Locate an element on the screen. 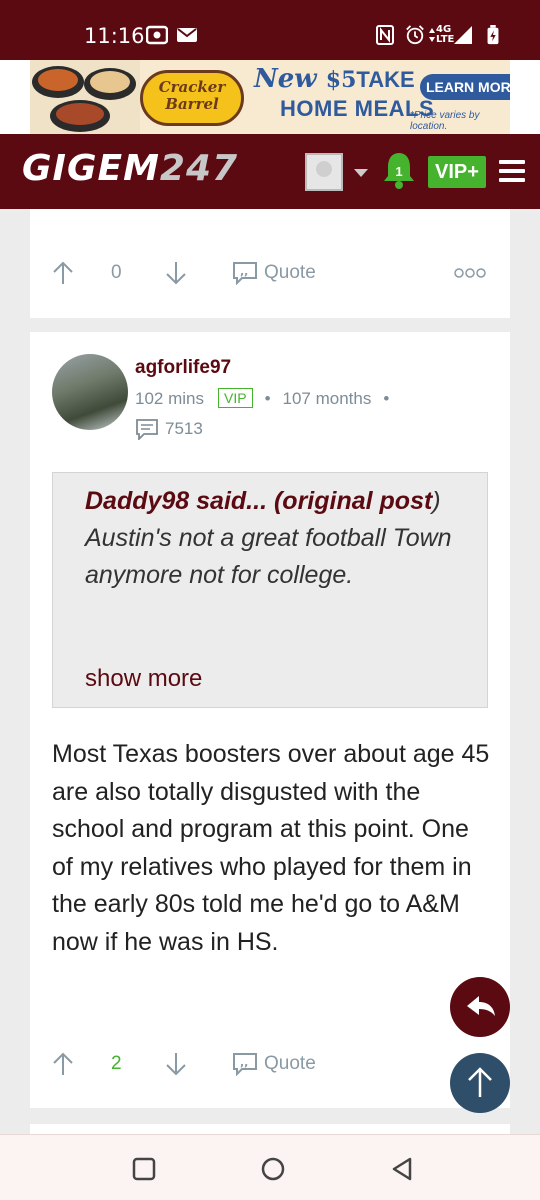  ad-brand-logo: Cracker Barrel is located at coordinates (192, 98).